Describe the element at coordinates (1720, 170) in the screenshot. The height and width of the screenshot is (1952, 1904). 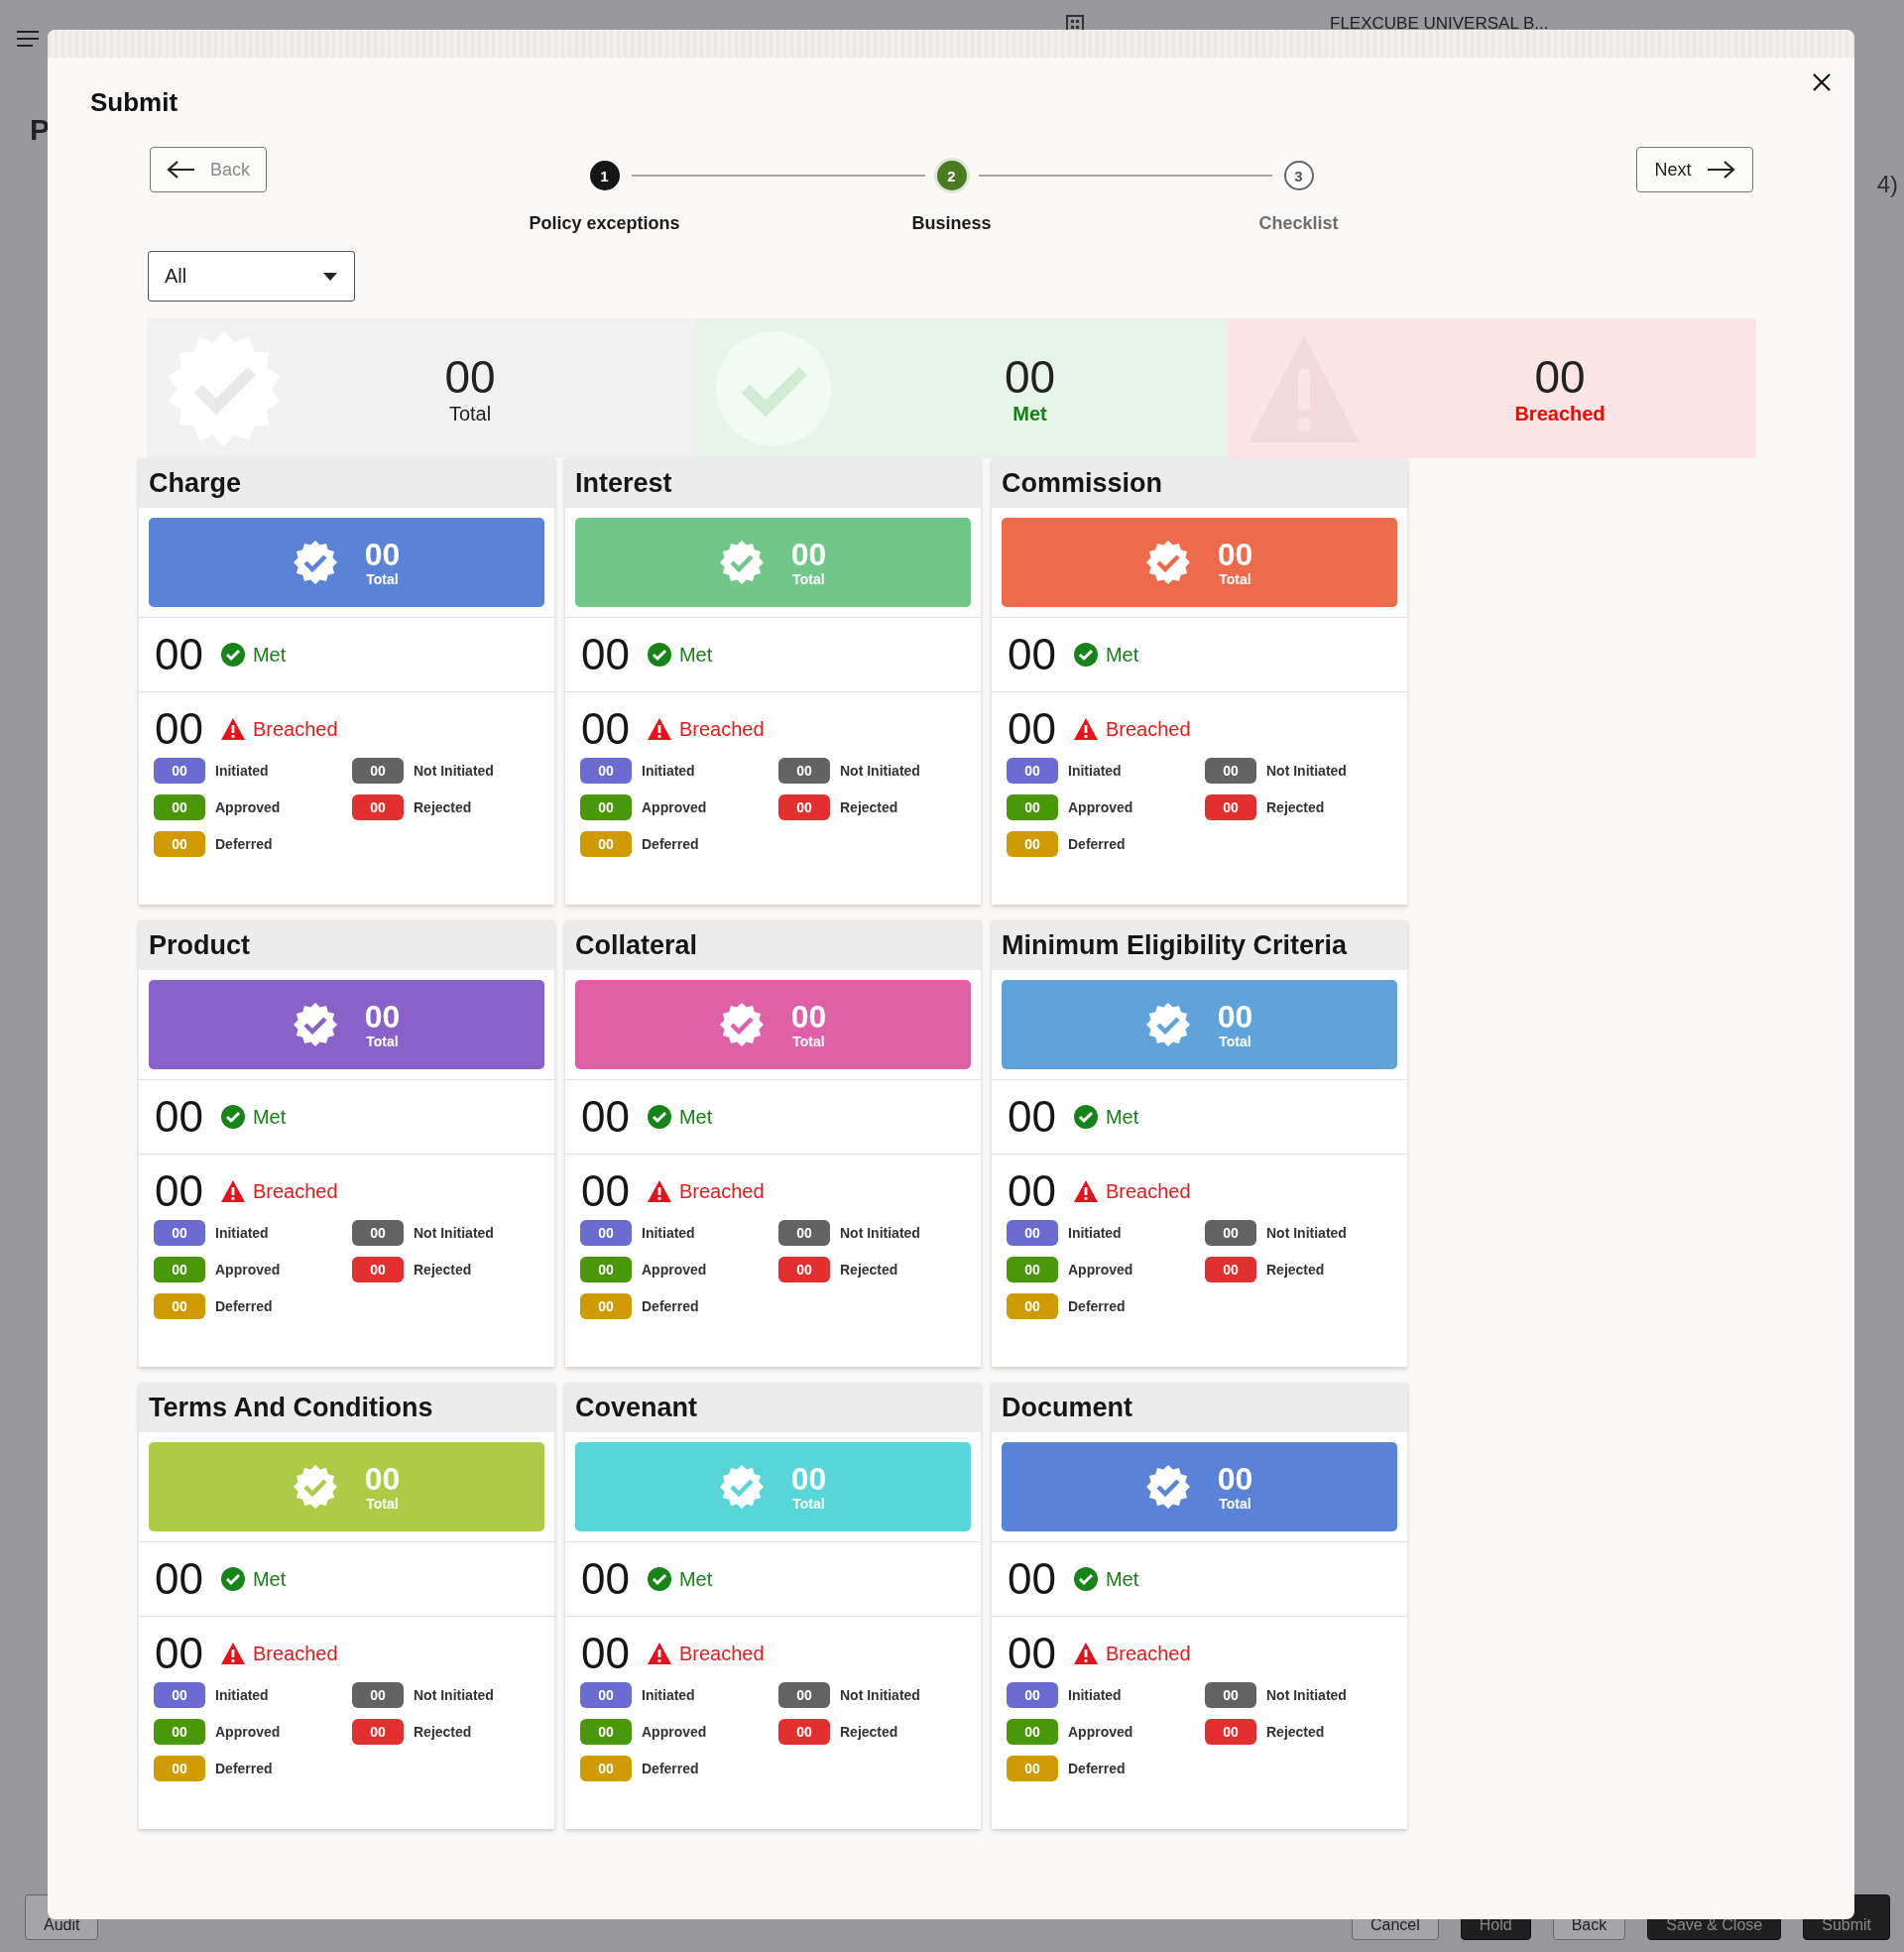
I see `arrow-right-icon` at that location.